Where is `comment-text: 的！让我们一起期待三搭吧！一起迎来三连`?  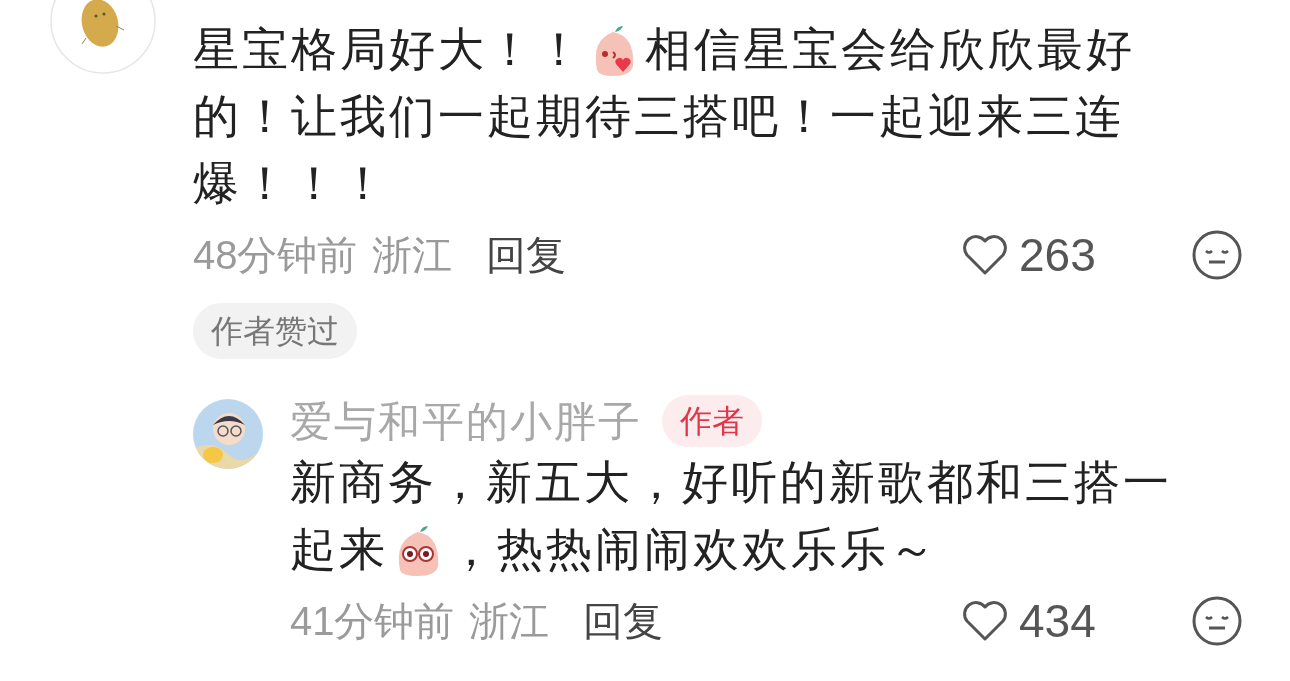
comment-text: 的！让我们一起期待三搭吧！一起迎来三连 is located at coordinates (658, 116).